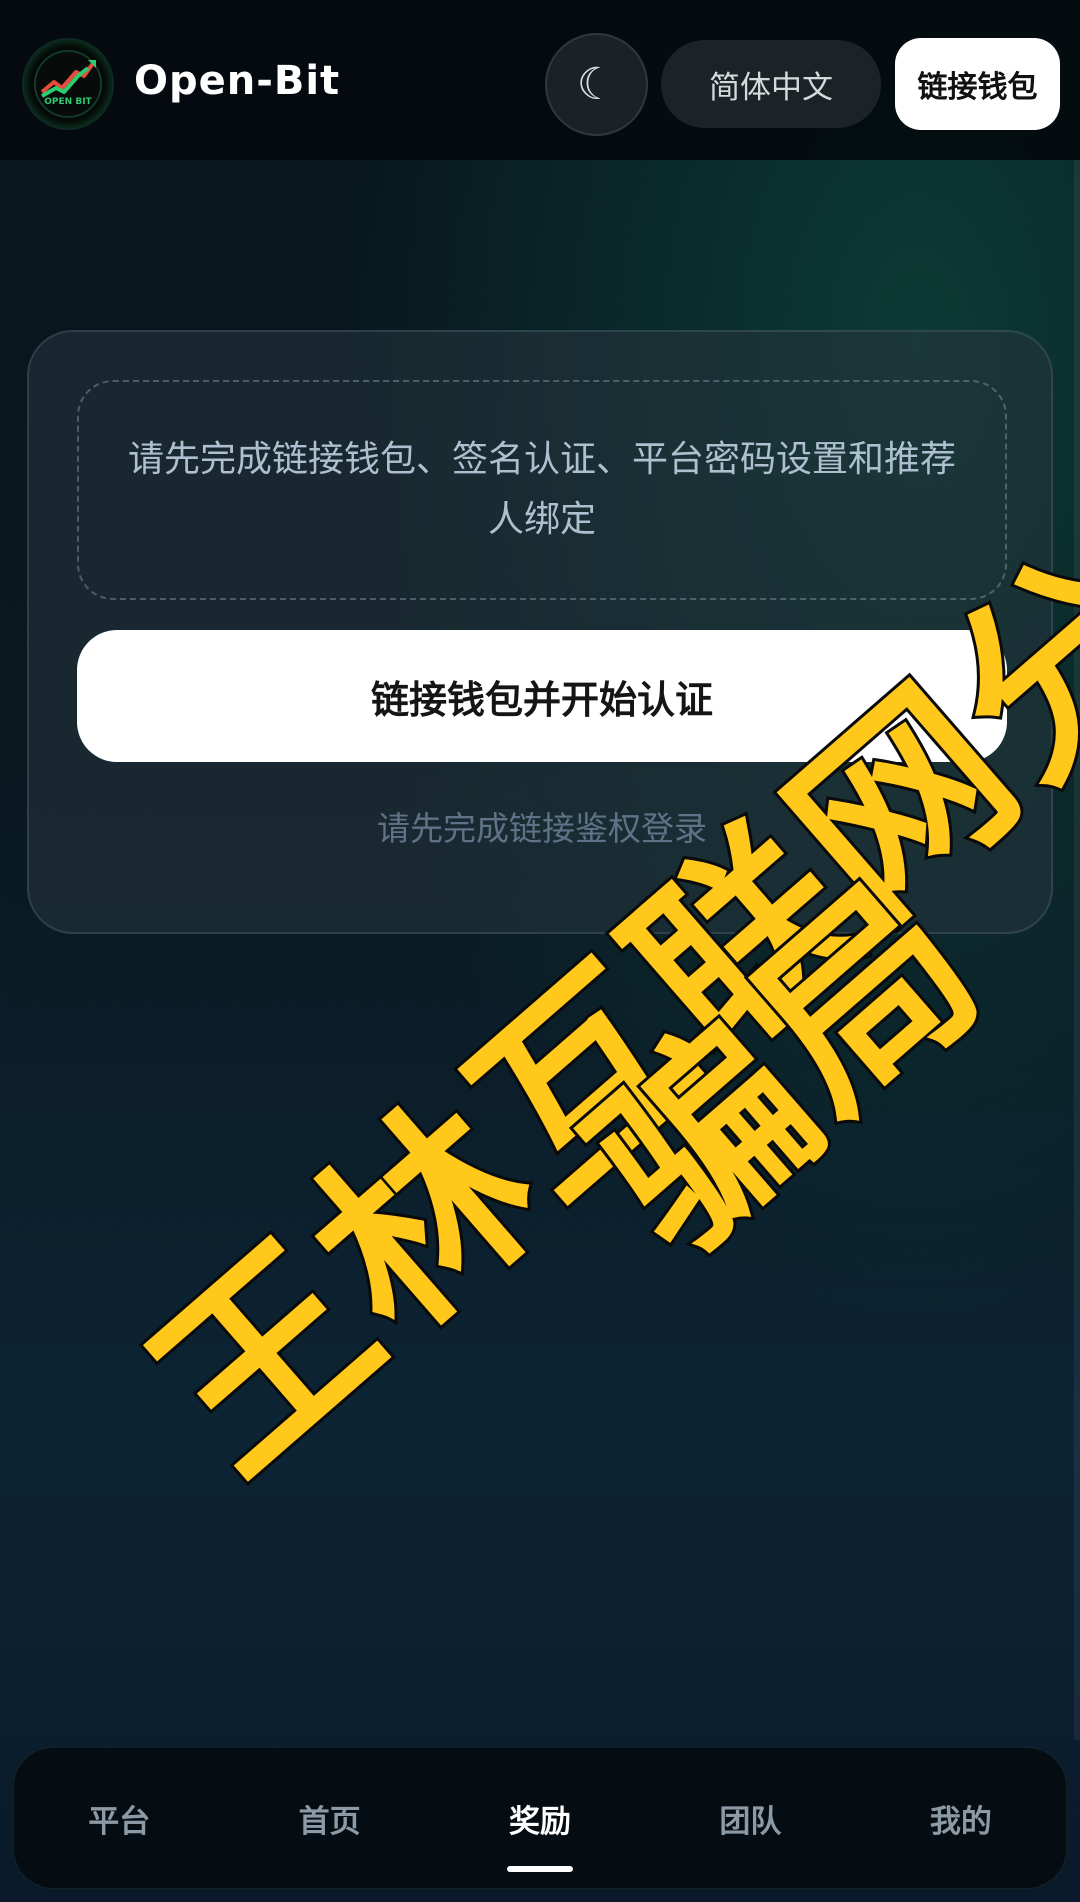 The width and height of the screenshot is (1080, 1902). I want to click on logo-chart-icon: OPEN BIT, so click(68, 84).